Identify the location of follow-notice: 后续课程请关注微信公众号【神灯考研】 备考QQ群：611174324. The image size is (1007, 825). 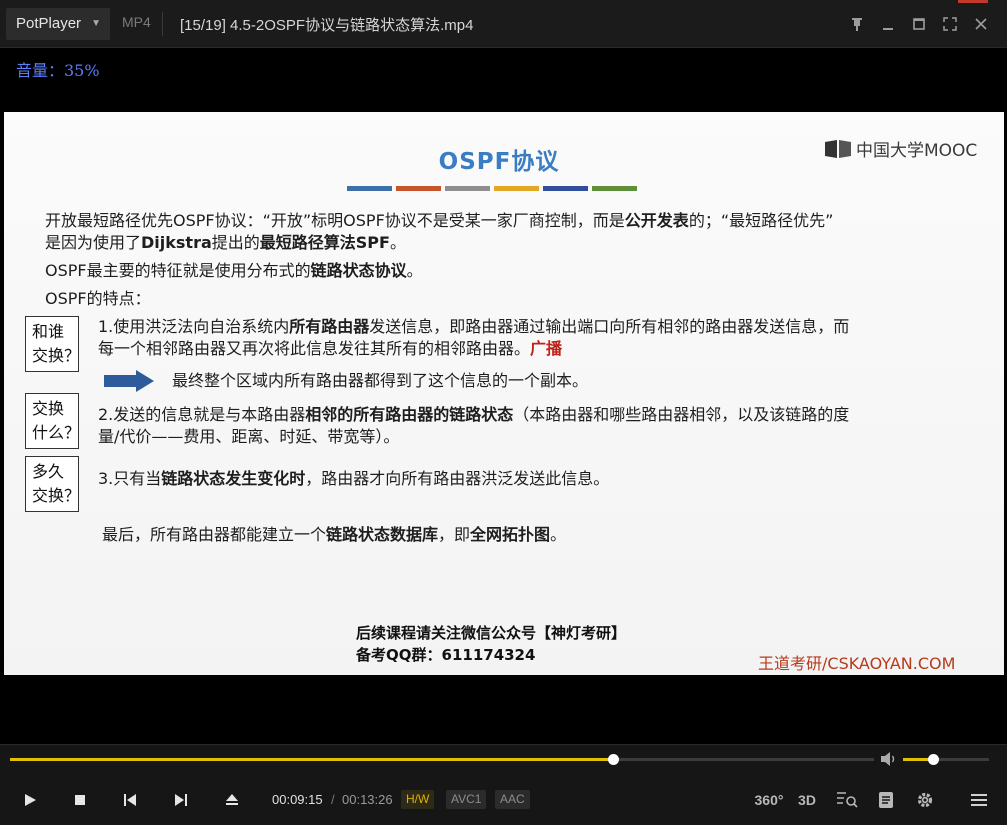
(491, 644).